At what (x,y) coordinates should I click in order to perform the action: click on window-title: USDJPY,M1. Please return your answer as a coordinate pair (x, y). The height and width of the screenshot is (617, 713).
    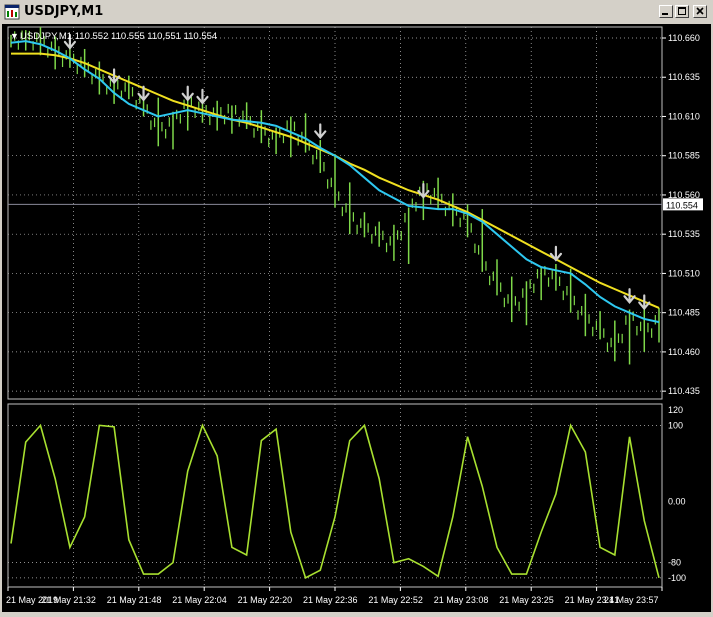
    Looking at the image, I should click on (64, 11).